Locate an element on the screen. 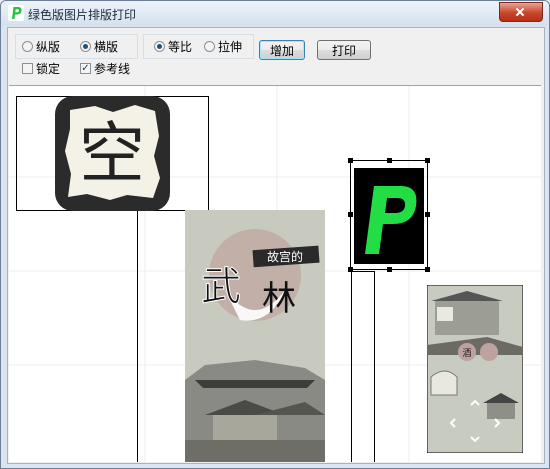 The width and height of the screenshot is (550, 469). portrait-radio: 纵版 is located at coordinates (41, 46).